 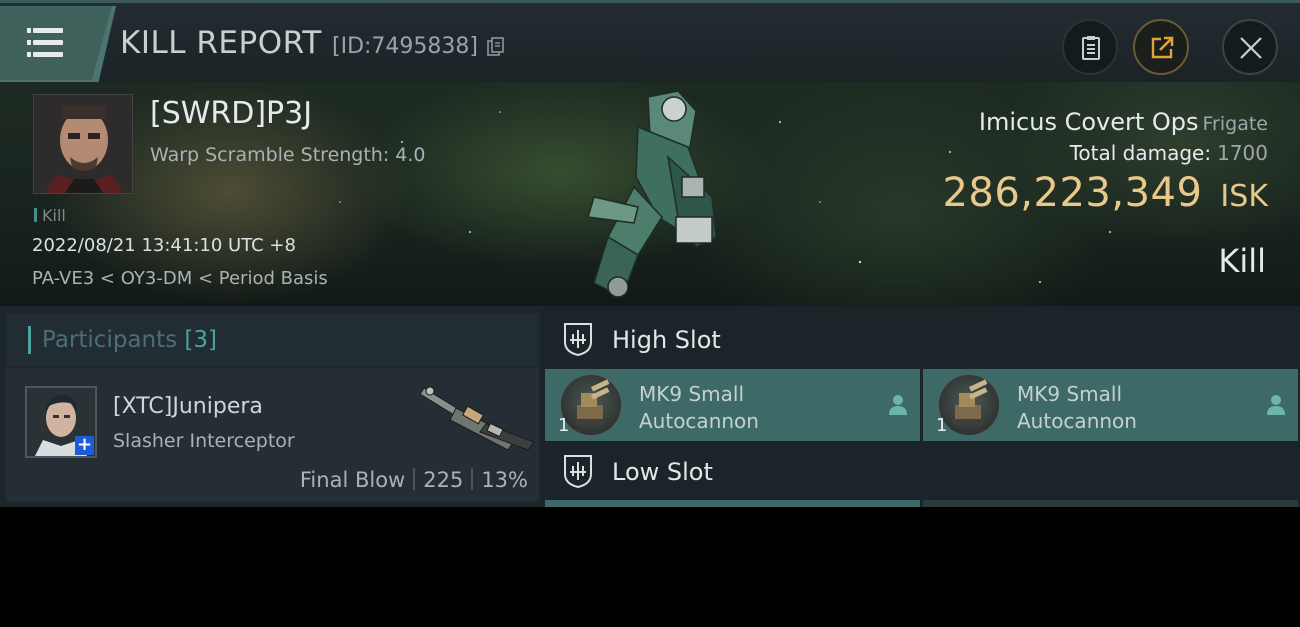 I want to click on victim-ship-class: Frigate, so click(x=1235, y=124).